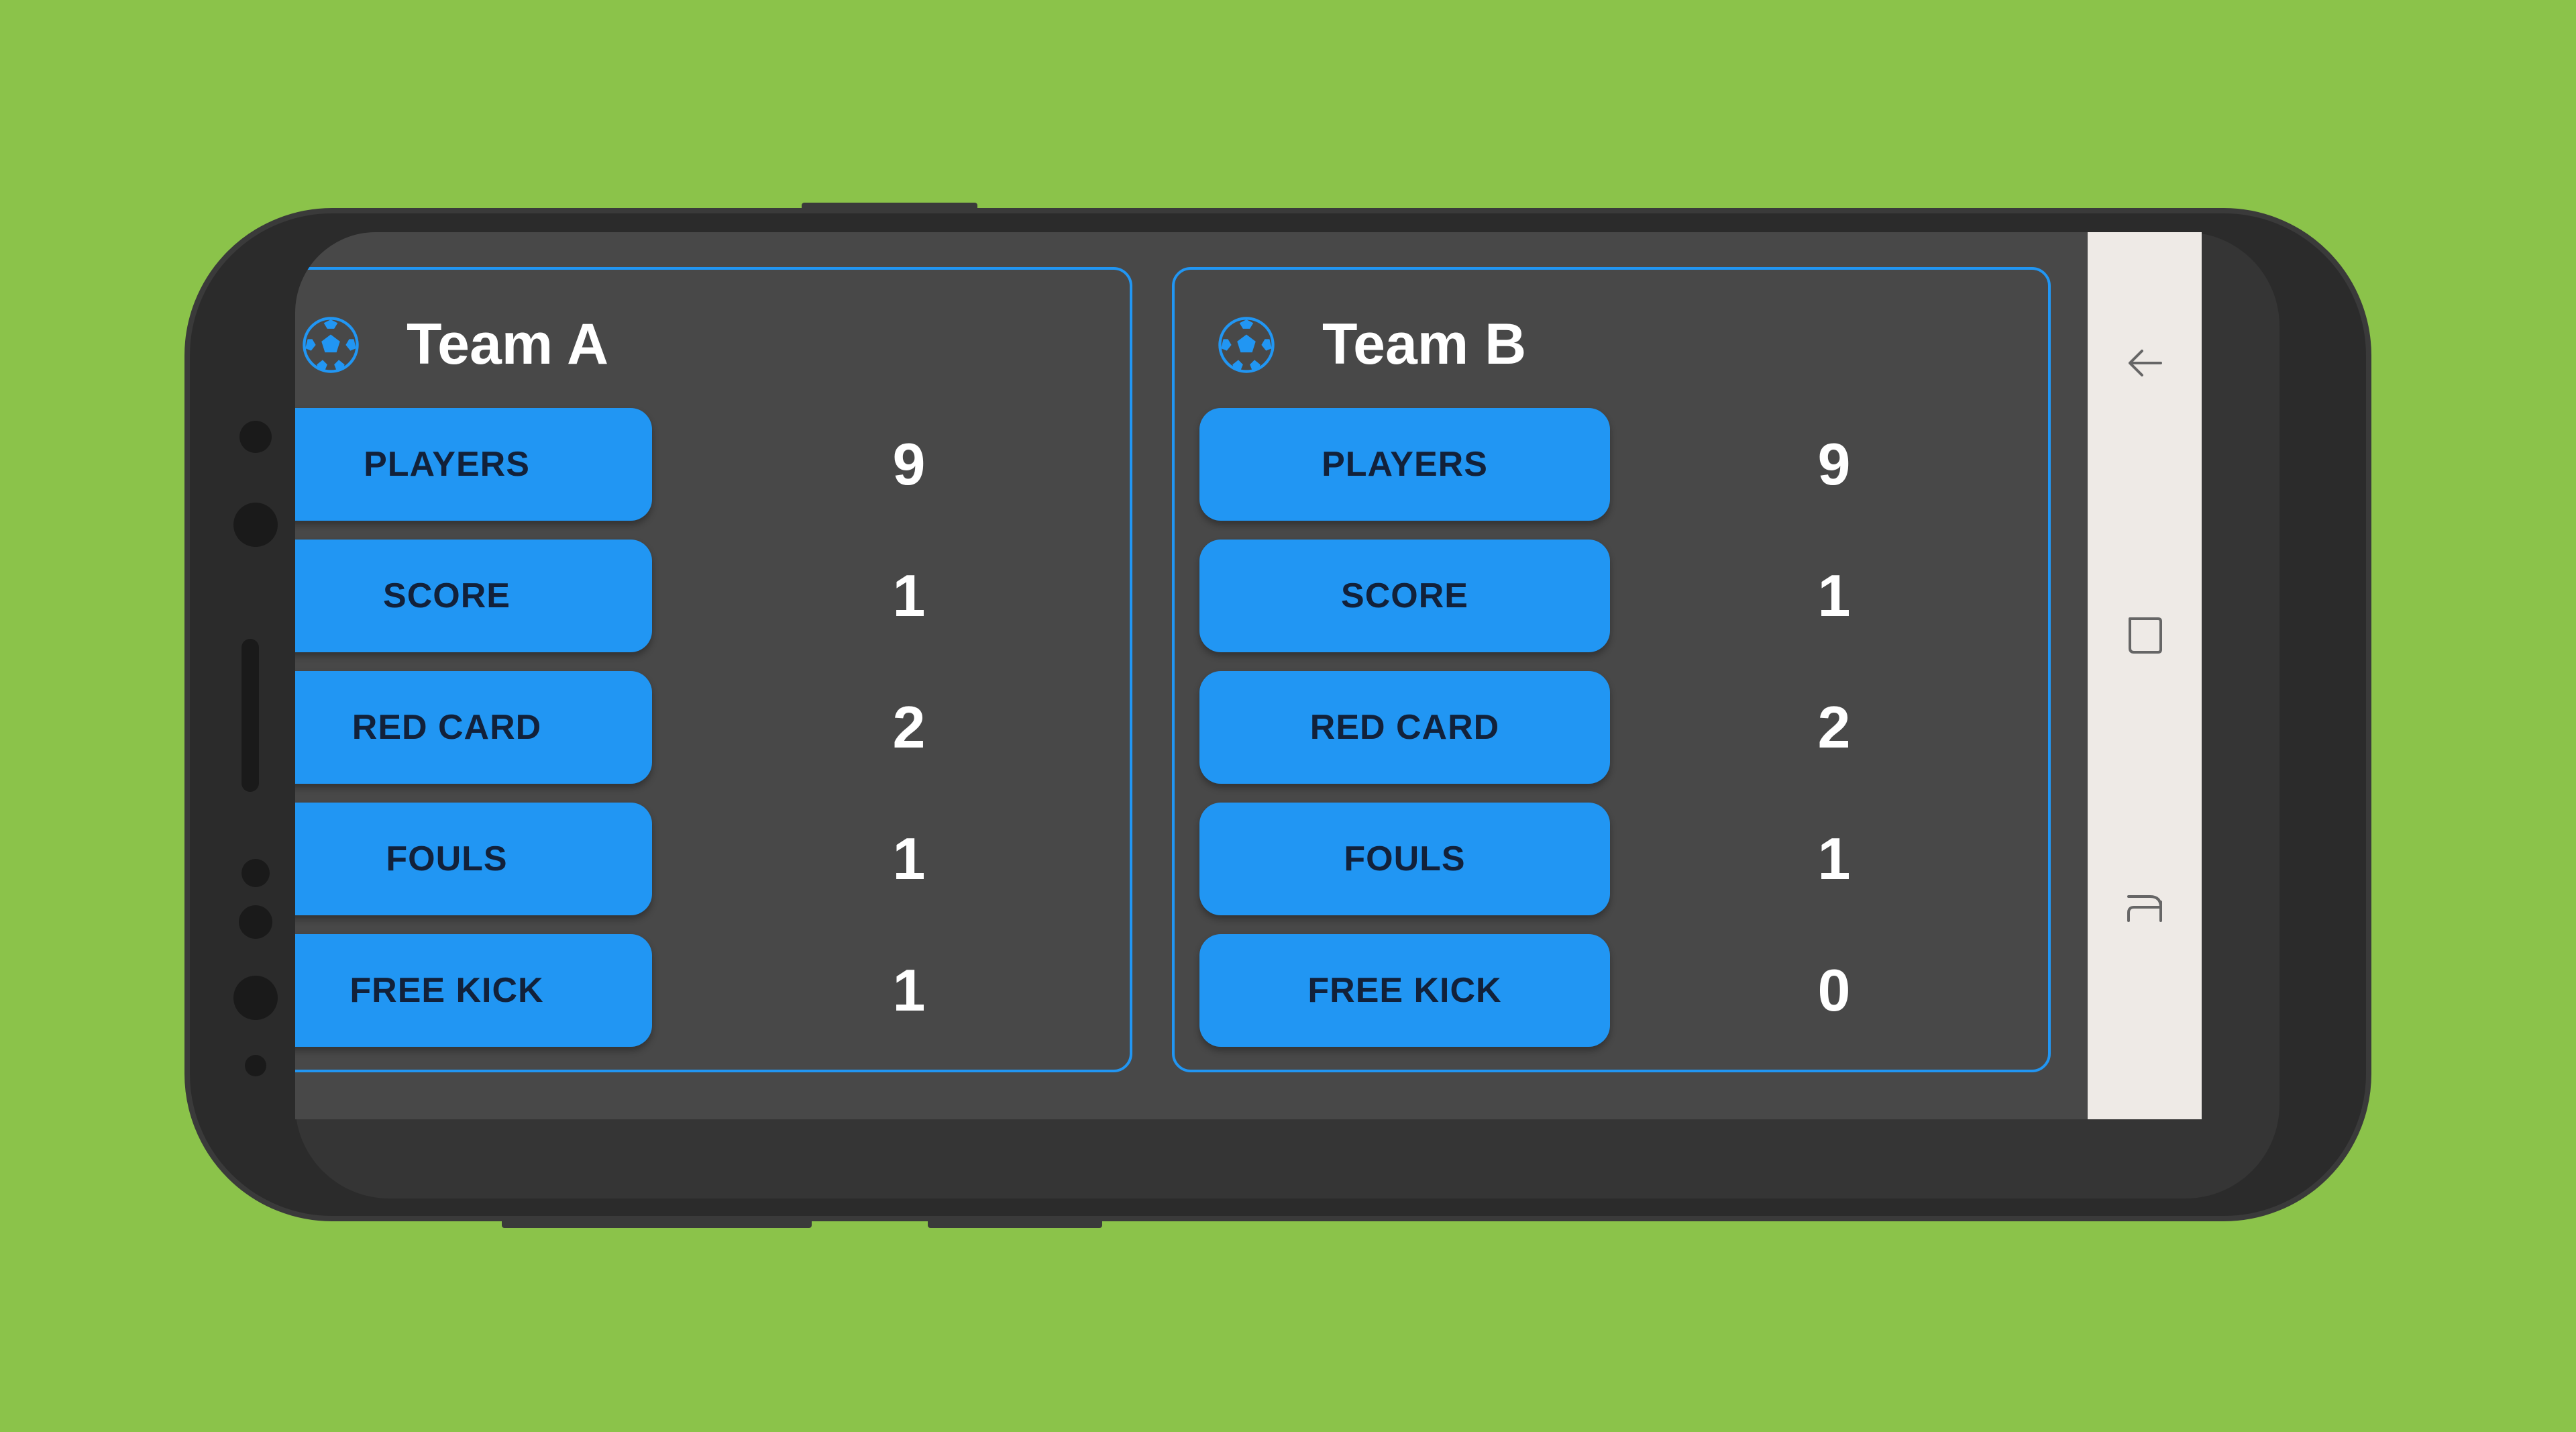 The height and width of the screenshot is (1432, 2576). Describe the element at coordinates (473, 859) in the screenshot. I see `fouls-button-a: FOULS` at that location.